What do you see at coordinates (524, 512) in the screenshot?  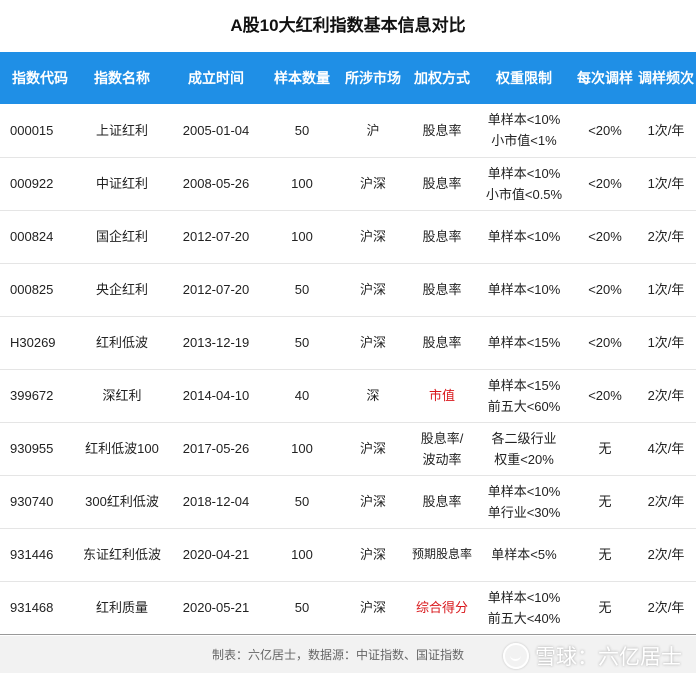 I see `weight-limit-line: 单行业<30%` at bounding box center [524, 512].